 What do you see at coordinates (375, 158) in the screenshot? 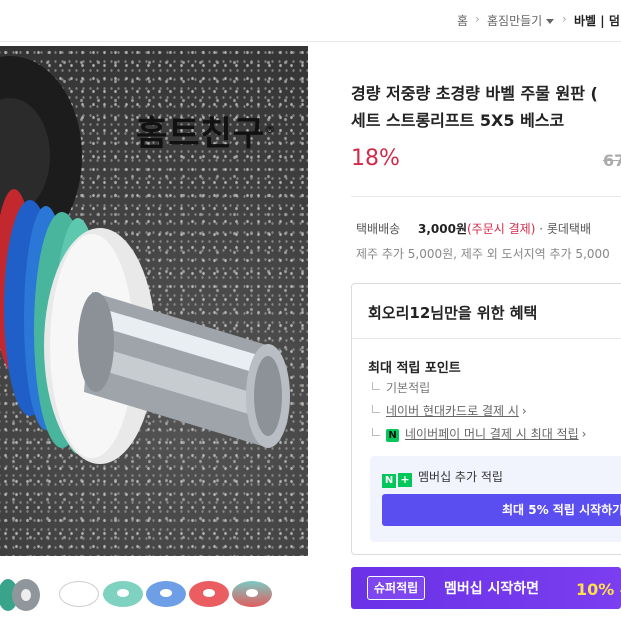
I see `discount-rate: 18%` at bounding box center [375, 158].